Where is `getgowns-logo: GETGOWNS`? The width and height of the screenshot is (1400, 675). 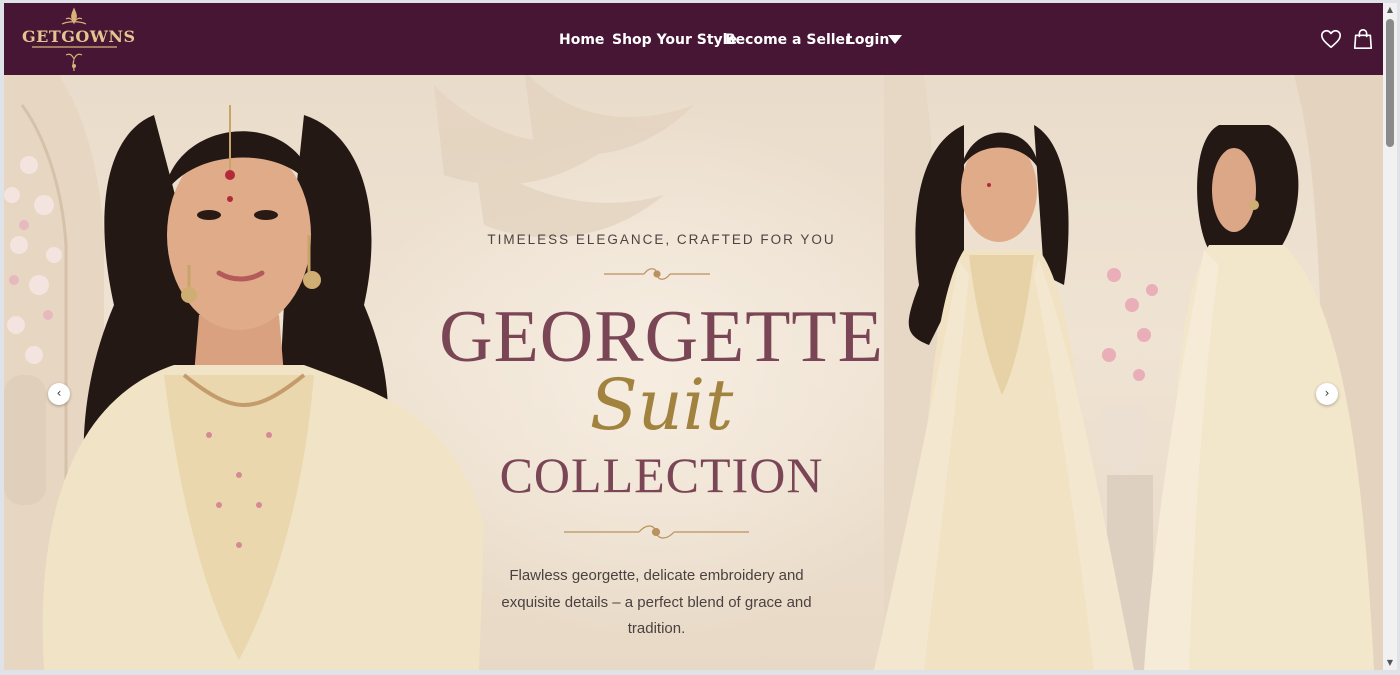
getgowns-logo: GETGOWNS is located at coordinates (79, 39).